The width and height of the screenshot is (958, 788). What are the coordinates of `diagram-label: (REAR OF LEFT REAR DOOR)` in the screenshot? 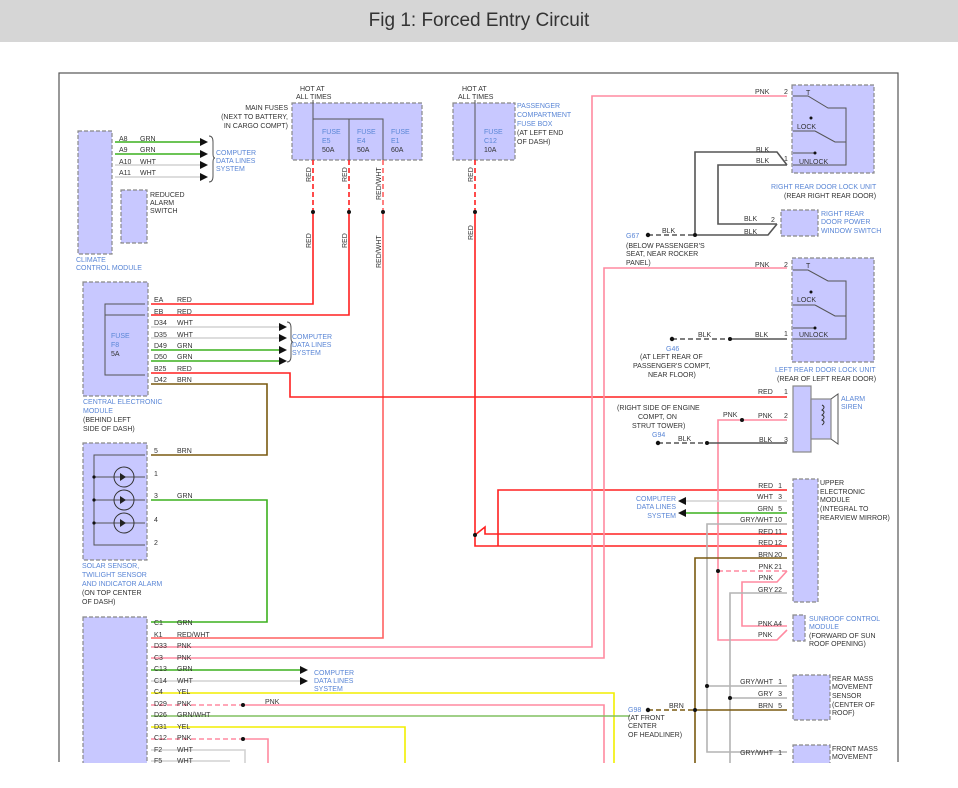 It's located at (826, 379).